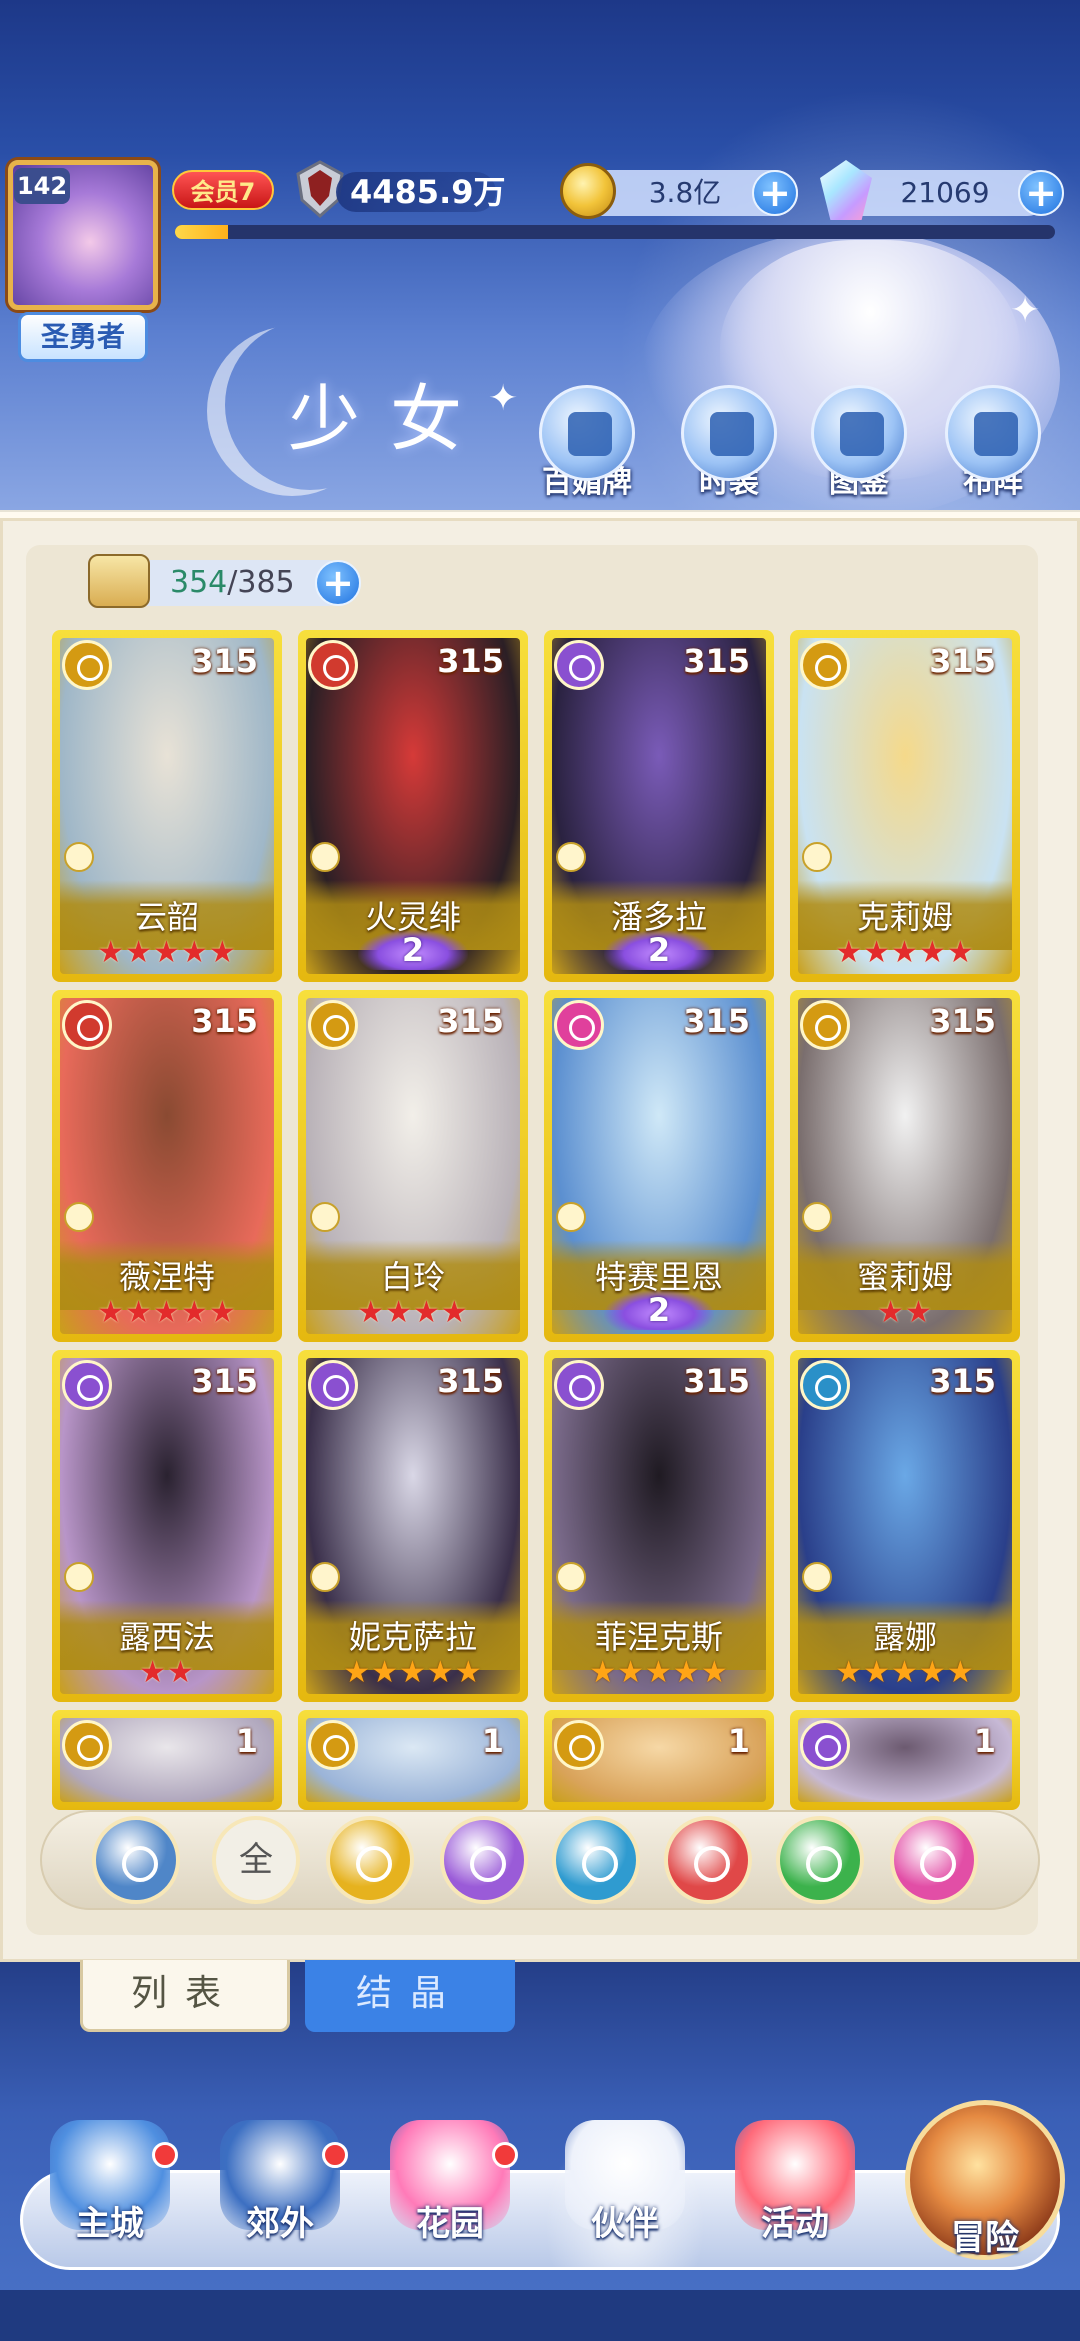 The width and height of the screenshot is (1080, 2341). Describe the element at coordinates (659, 806) in the screenshot. I see `character-card: 315 潘多拉 2` at that location.